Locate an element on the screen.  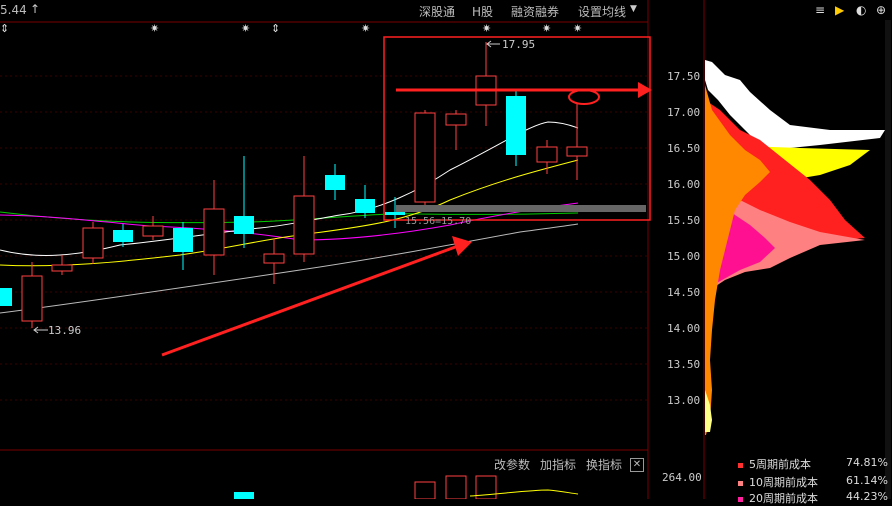
close-icon: ✕ is located at coordinates (637, 465).